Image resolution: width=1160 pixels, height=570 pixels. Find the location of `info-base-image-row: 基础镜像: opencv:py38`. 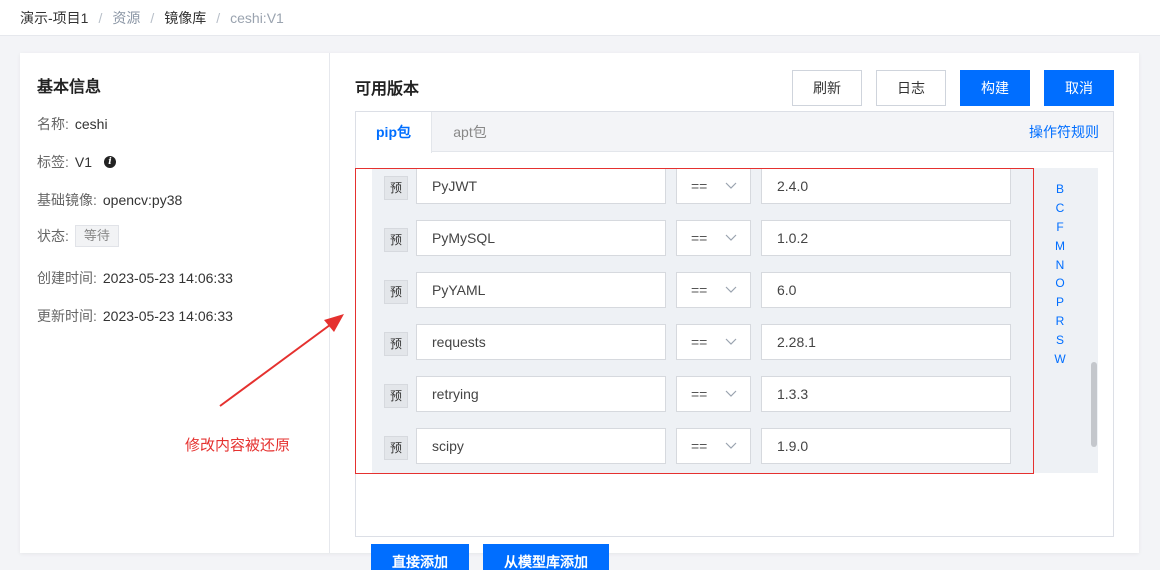

info-base-image-row: 基础镜像: opencv:py38 is located at coordinates (109, 200).